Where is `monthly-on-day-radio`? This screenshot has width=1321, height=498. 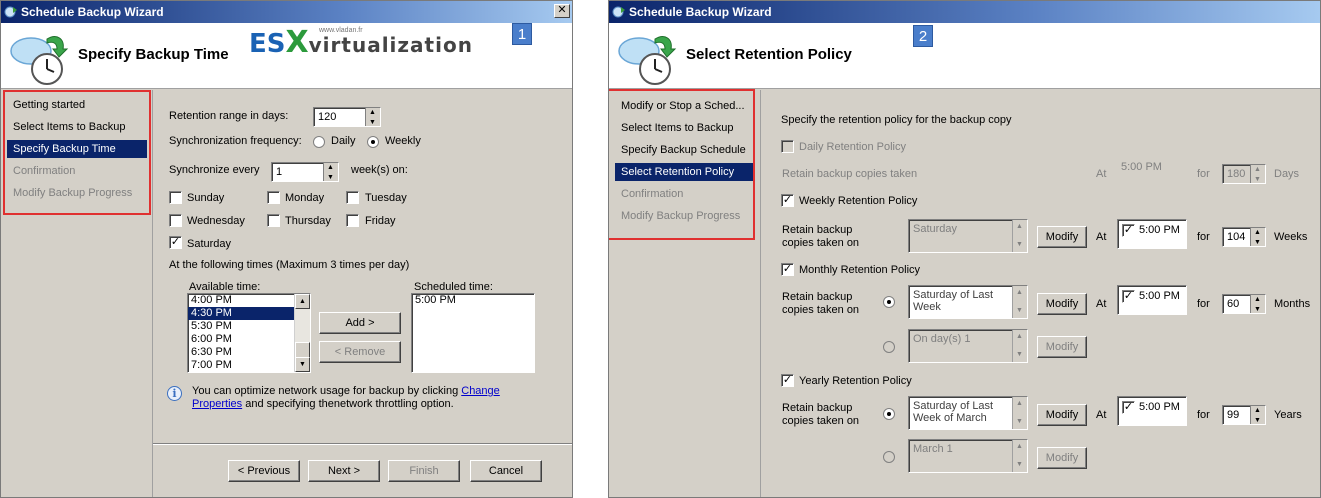
monthly-on-day-radio is located at coordinates (889, 347).